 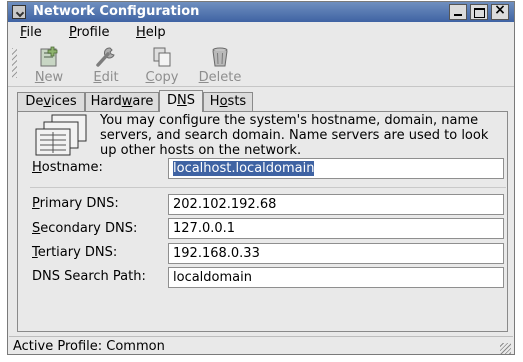 What do you see at coordinates (106, 77) in the screenshot?
I see `edit-label: Edit` at bounding box center [106, 77].